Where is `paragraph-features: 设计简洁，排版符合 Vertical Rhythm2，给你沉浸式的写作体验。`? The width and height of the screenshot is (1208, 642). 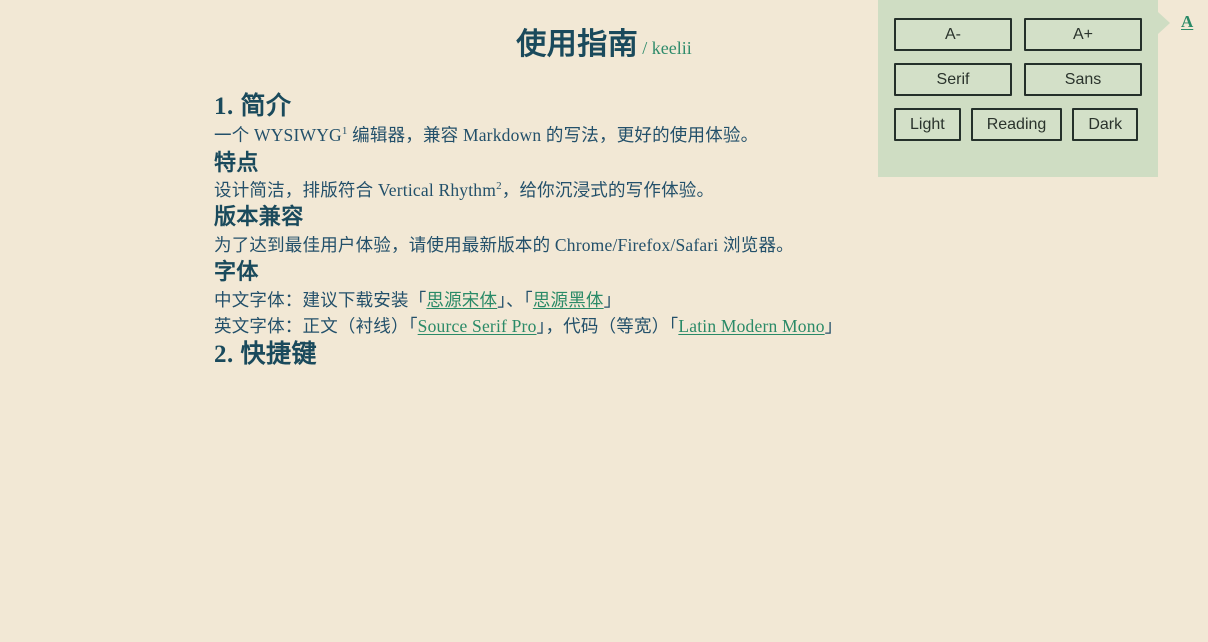 paragraph-features: 设计简洁，排版符合 Vertical Rhythm2，给你沉浸式的写作体验。 is located at coordinates (696, 190).